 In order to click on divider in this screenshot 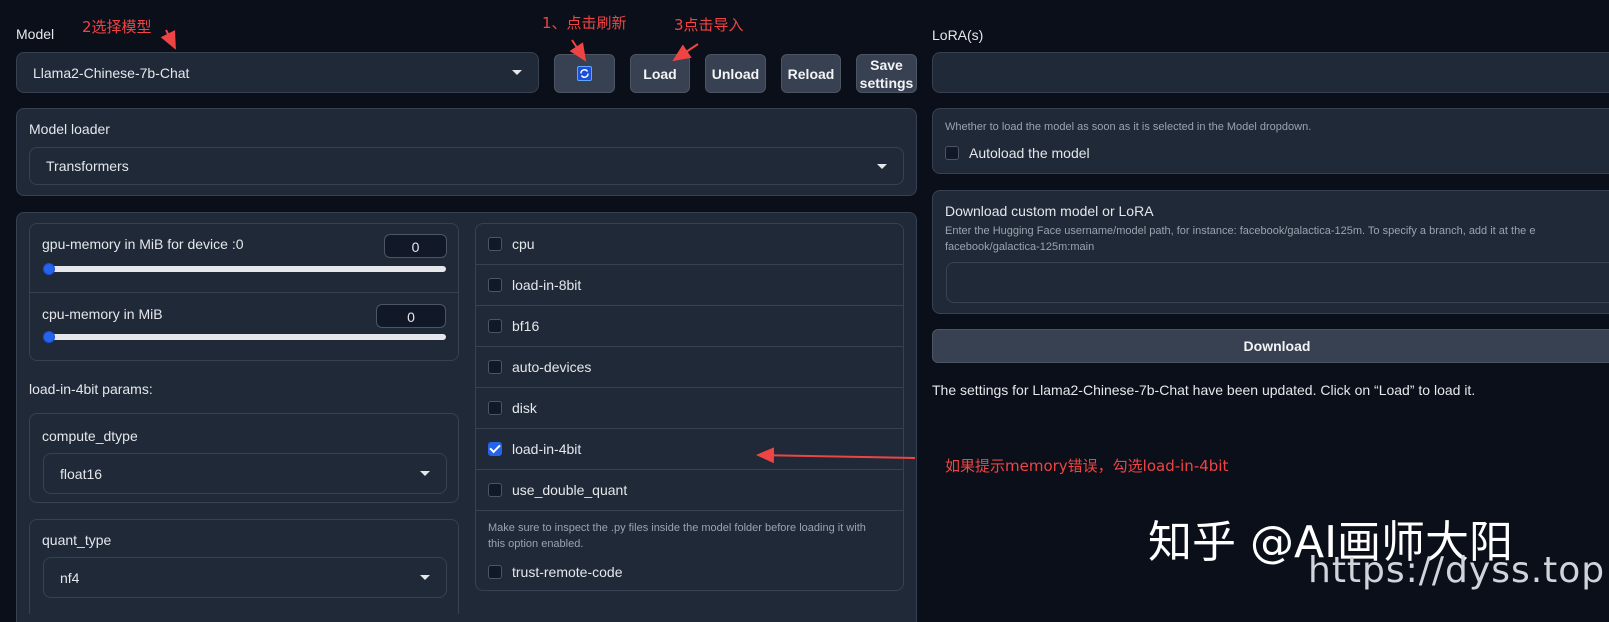, I will do `click(244, 292)`.